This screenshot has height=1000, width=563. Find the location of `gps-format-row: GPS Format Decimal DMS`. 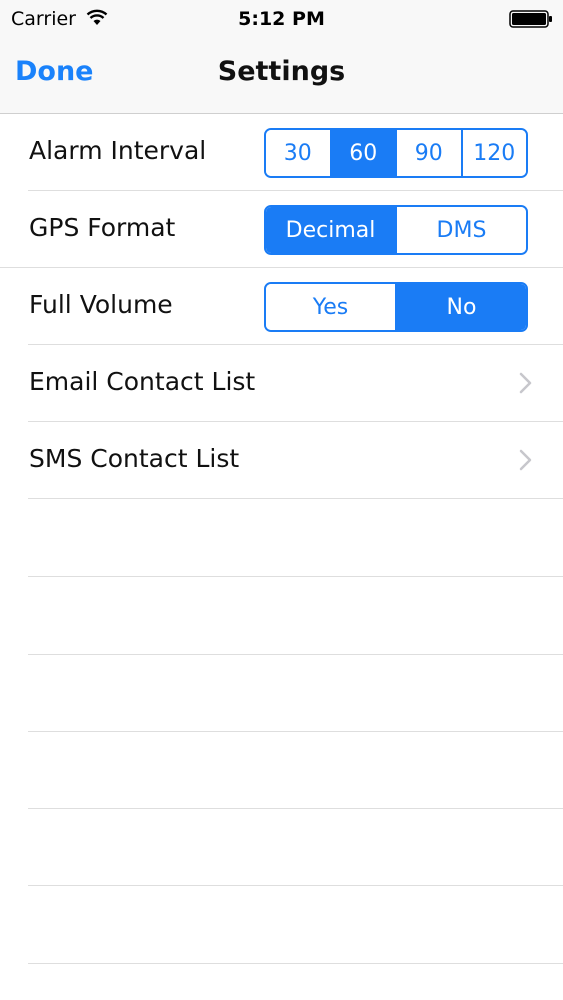

gps-format-row: GPS Format Decimal DMS is located at coordinates (281, 229).